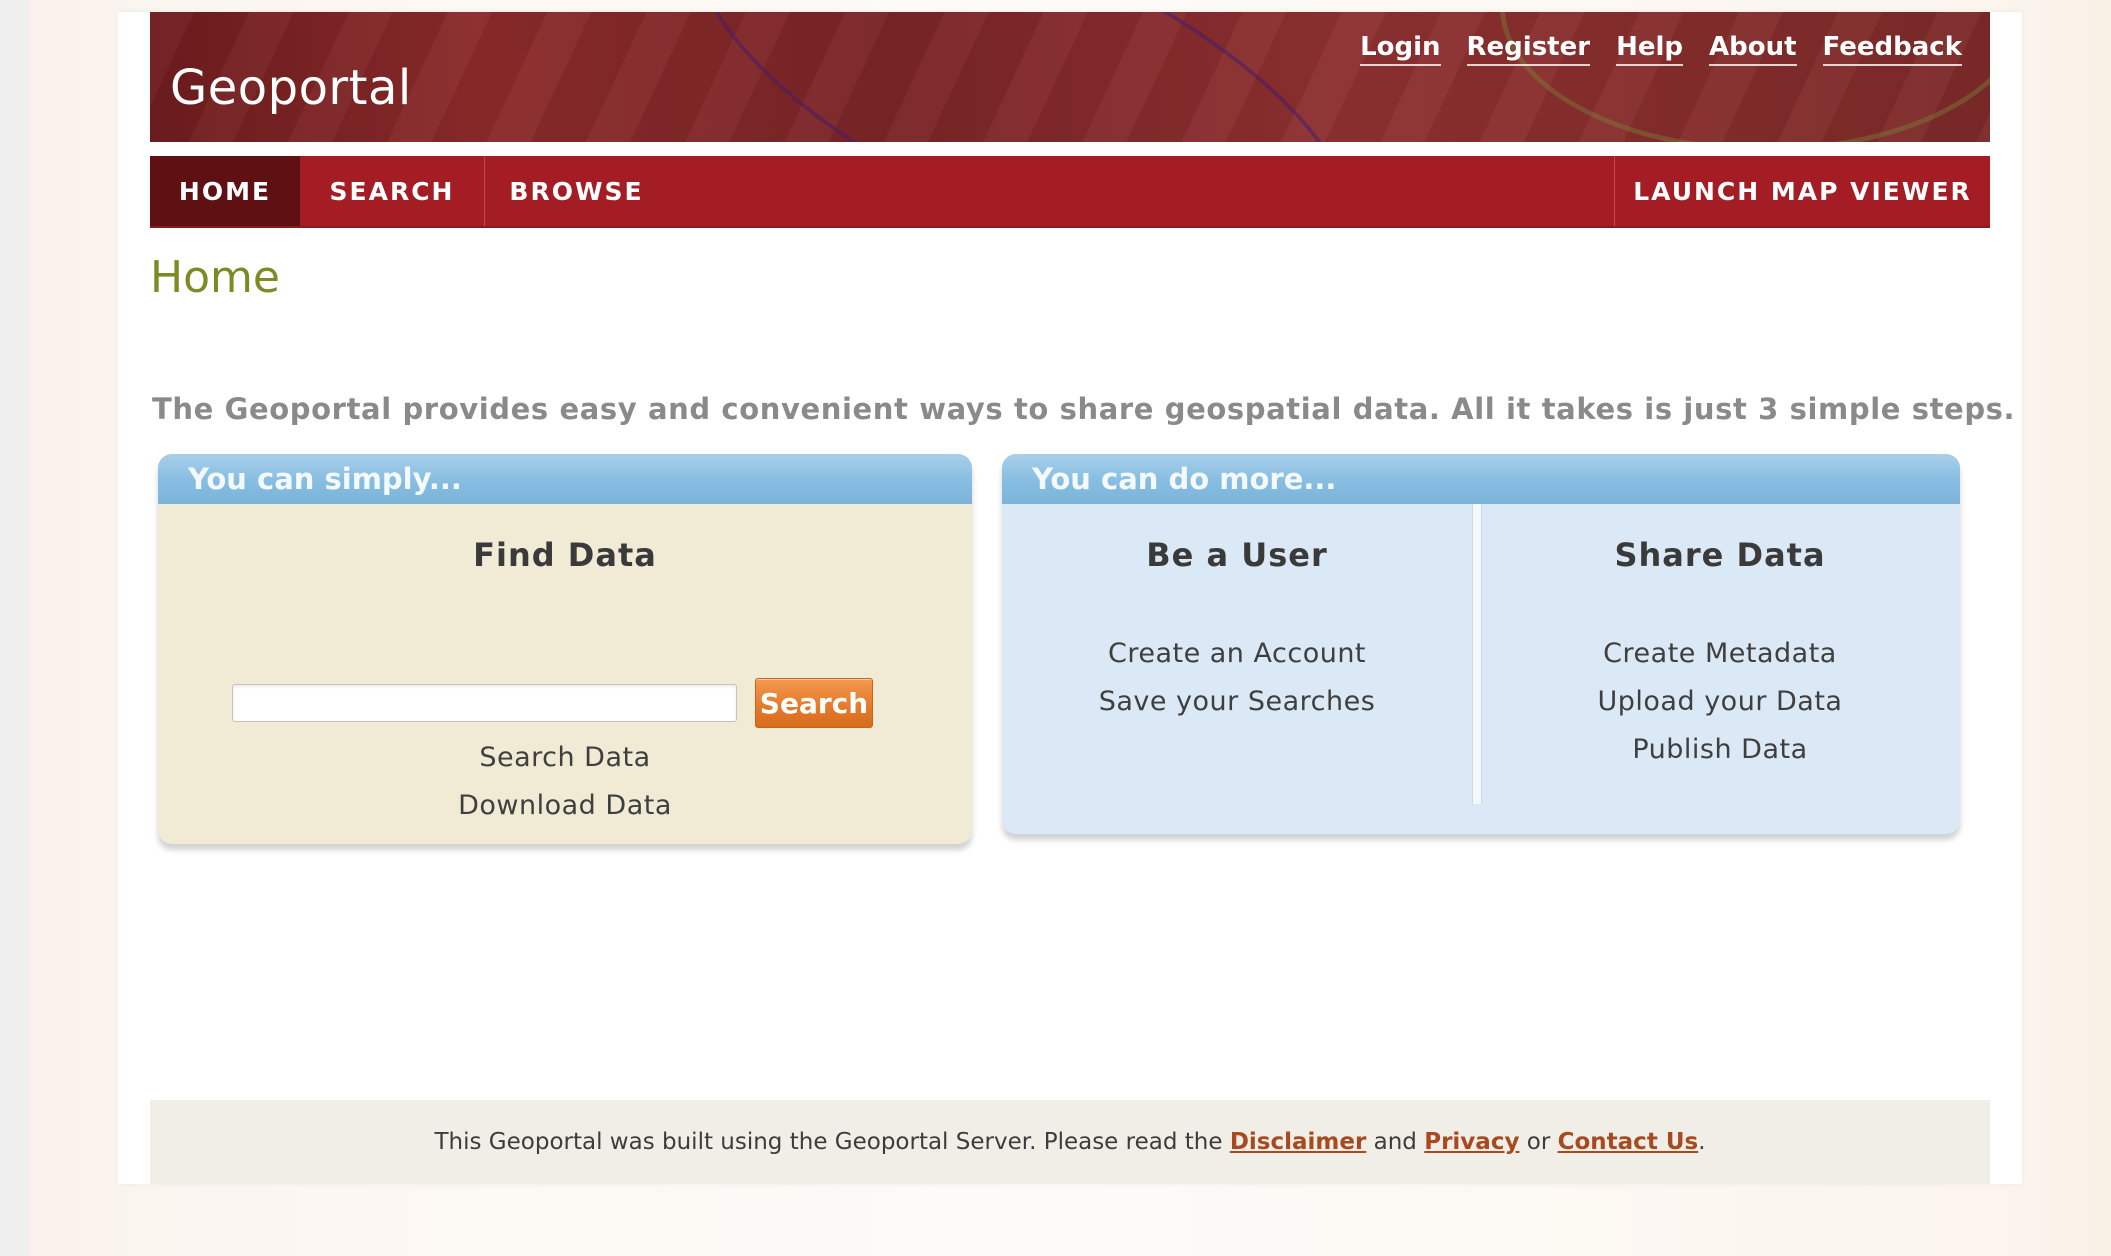  What do you see at coordinates (1892, 49) in the screenshot?
I see `feedback-link: Feedback` at bounding box center [1892, 49].